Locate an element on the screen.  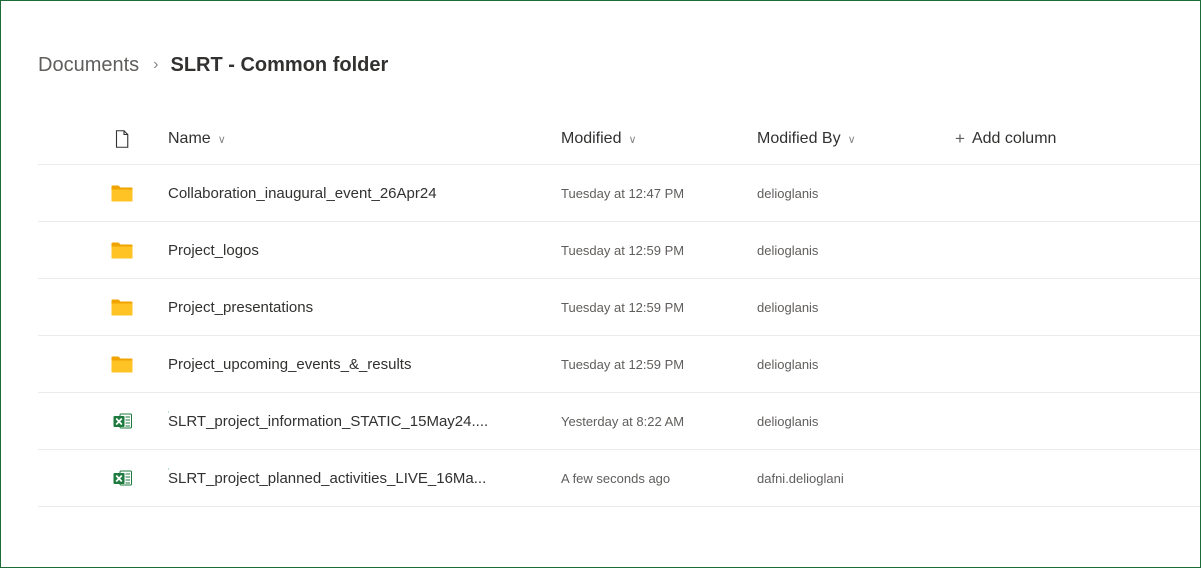
folder-name-link: Collaboration_inaugural_event_26Apr24 is located at coordinates (302, 193).